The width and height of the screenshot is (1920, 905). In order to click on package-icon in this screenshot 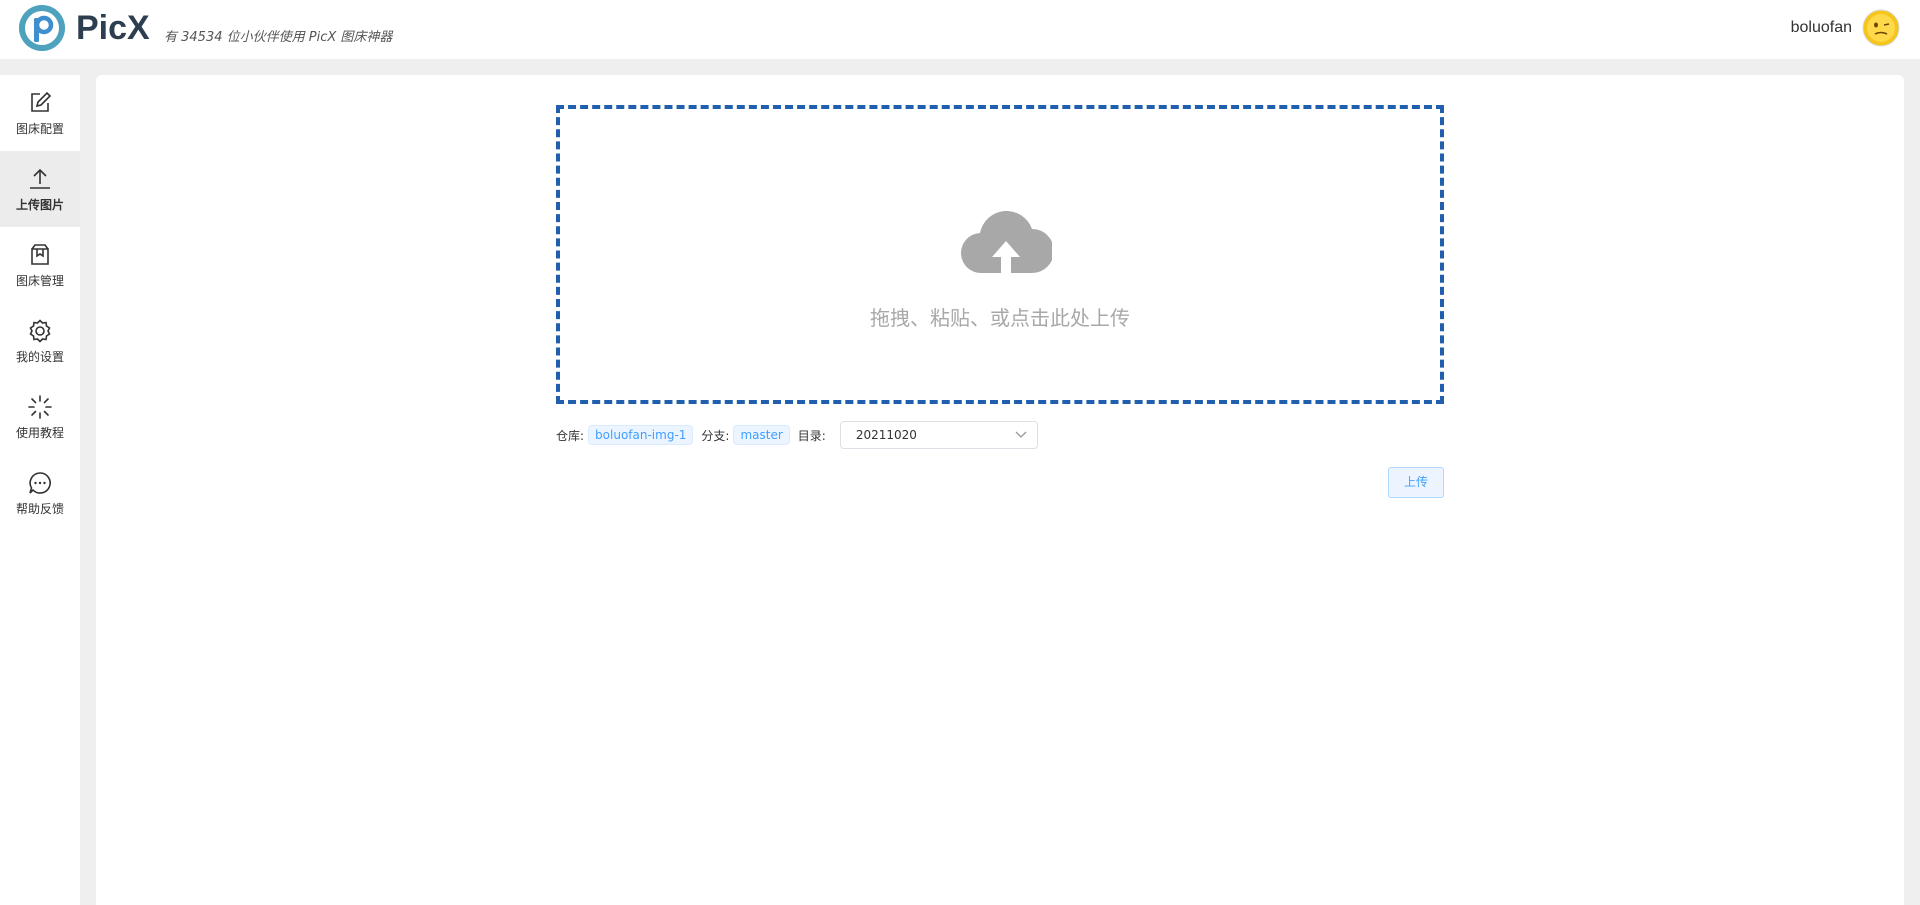, I will do `click(40, 254)`.